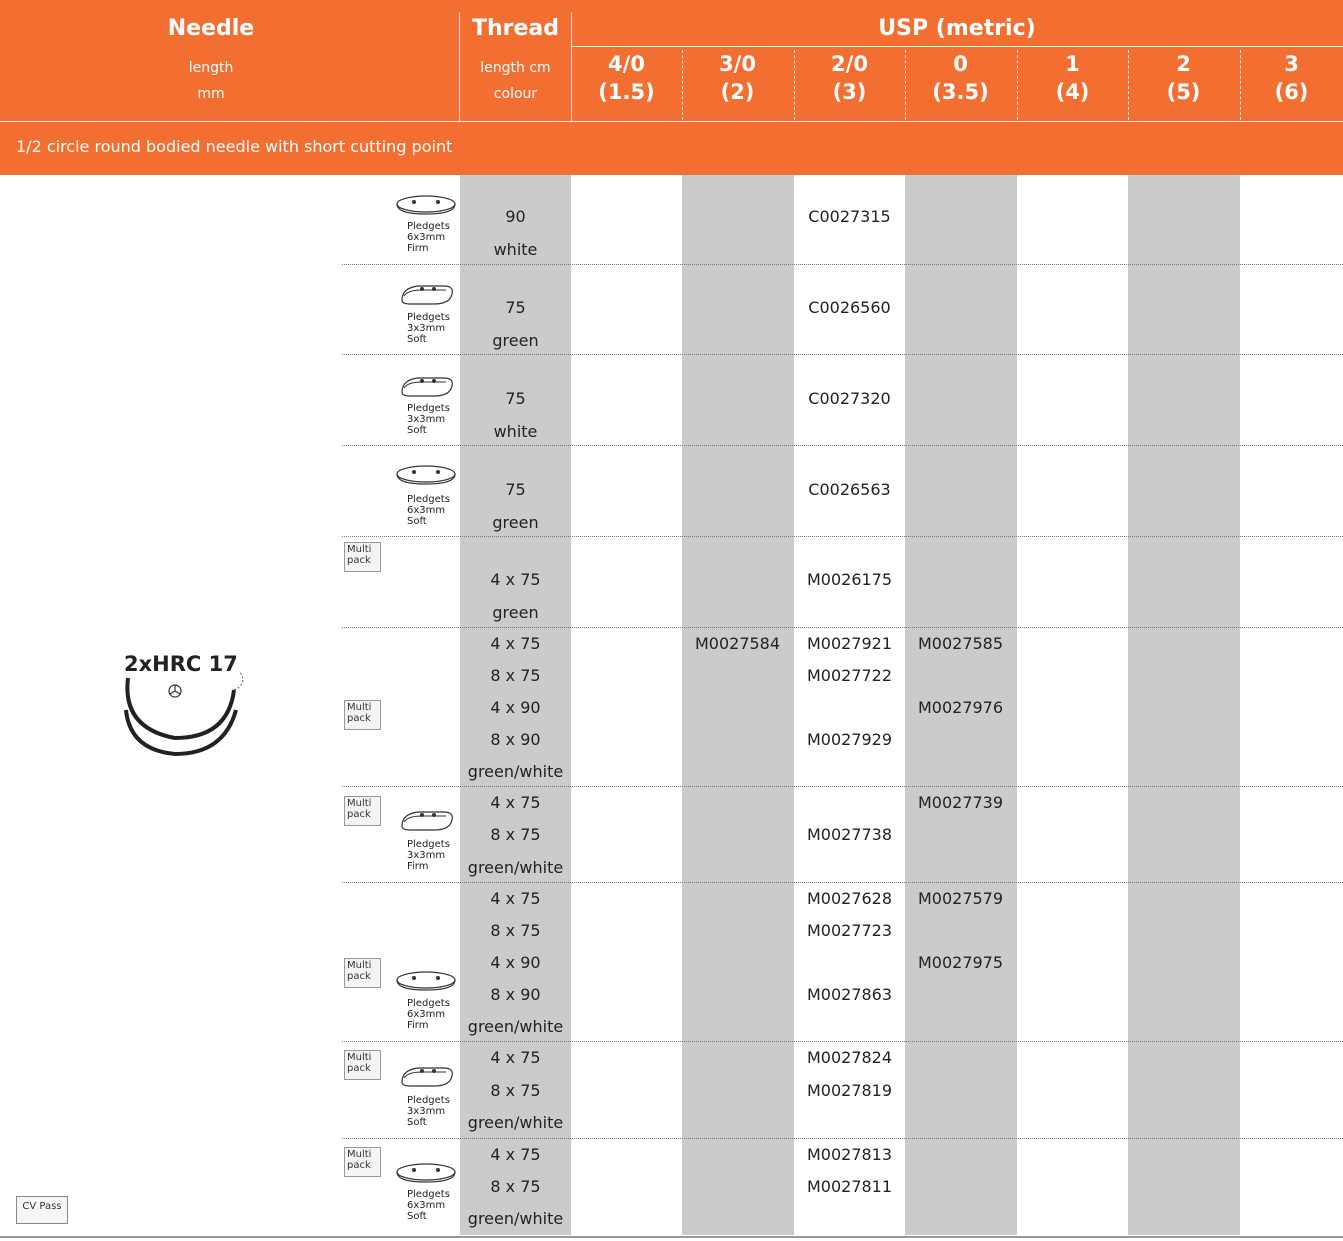 The width and height of the screenshot is (1343, 1241). Describe the element at coordinates (1183, 78) in the screenshot. I see `usp-2: 2 (5)` at that location.